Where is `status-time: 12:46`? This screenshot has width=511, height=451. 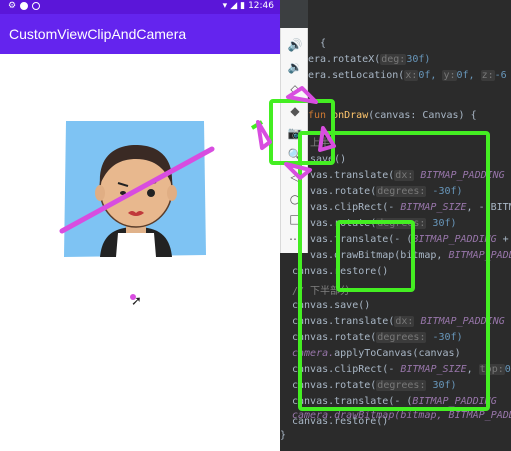
status-time: 12:46 is located at coordinates (261, 6).